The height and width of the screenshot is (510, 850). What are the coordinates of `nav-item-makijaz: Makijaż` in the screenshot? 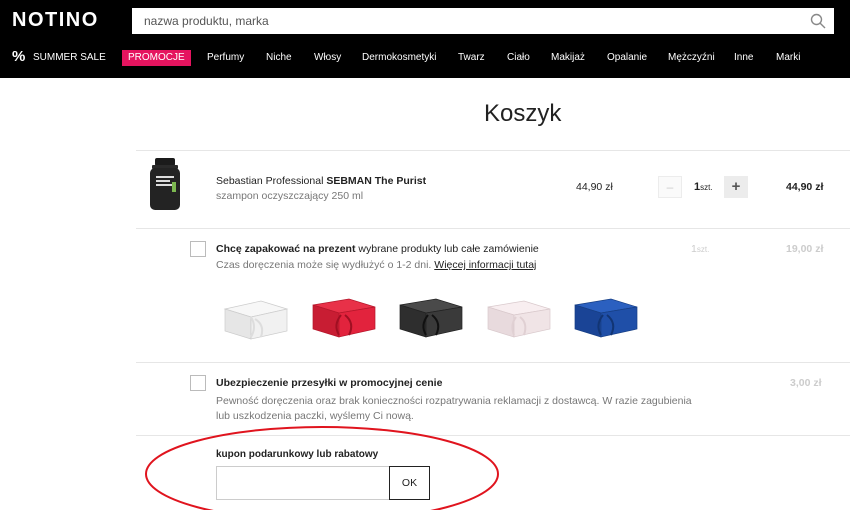 It's located at (568, 57).